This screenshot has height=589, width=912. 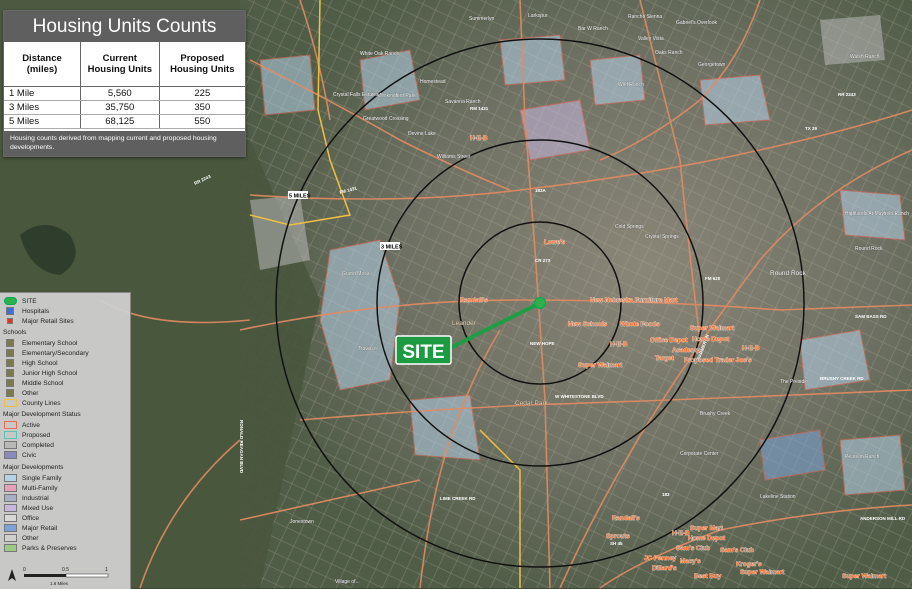 I want to click on retail-label: Sprouts, so click(x=618, y=536).